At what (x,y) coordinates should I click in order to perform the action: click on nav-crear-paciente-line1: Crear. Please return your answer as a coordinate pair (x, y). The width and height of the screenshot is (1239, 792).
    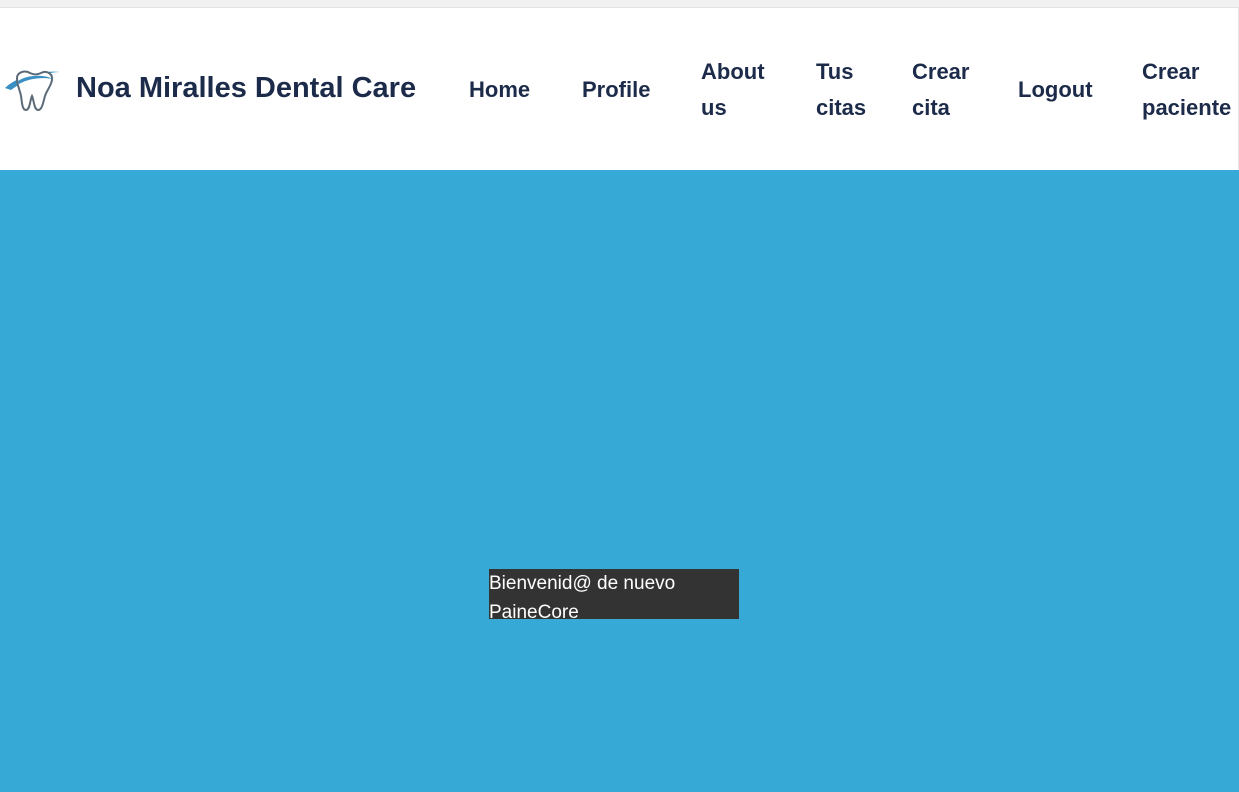
    Looking at the image, I should click on (1171, 71).